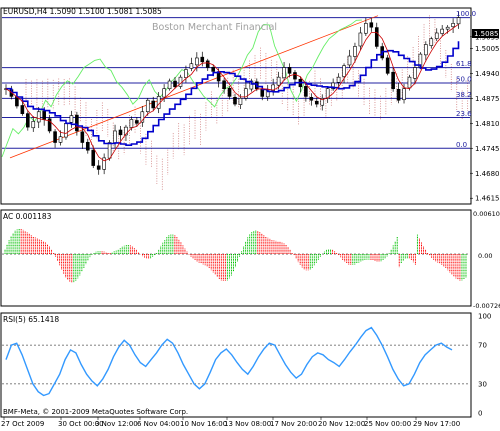  What do you see at coordinates (293, 424) in the screenshot?
I see `time-axis-label: 17 Nov 20:00` at bounding box center [293, 424].